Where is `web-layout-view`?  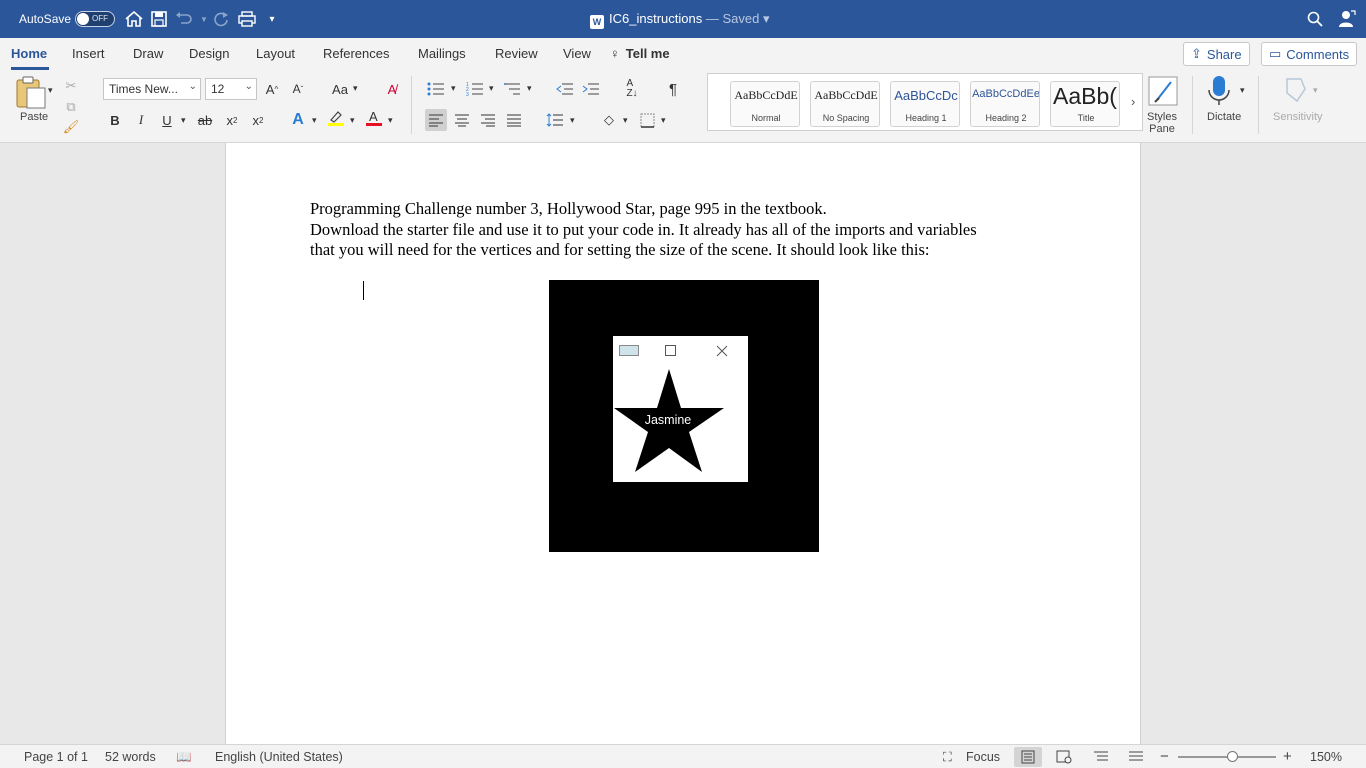
web-layout-view is located at coordinates (1064, 758).